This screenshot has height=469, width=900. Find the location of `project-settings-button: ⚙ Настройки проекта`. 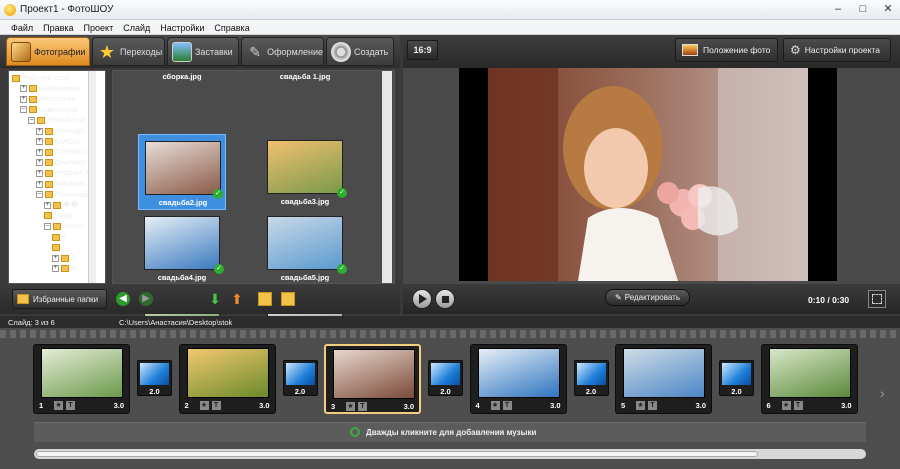

project-settings-button: ⚙ Настройки проекта is located at coordinates (837, 50).